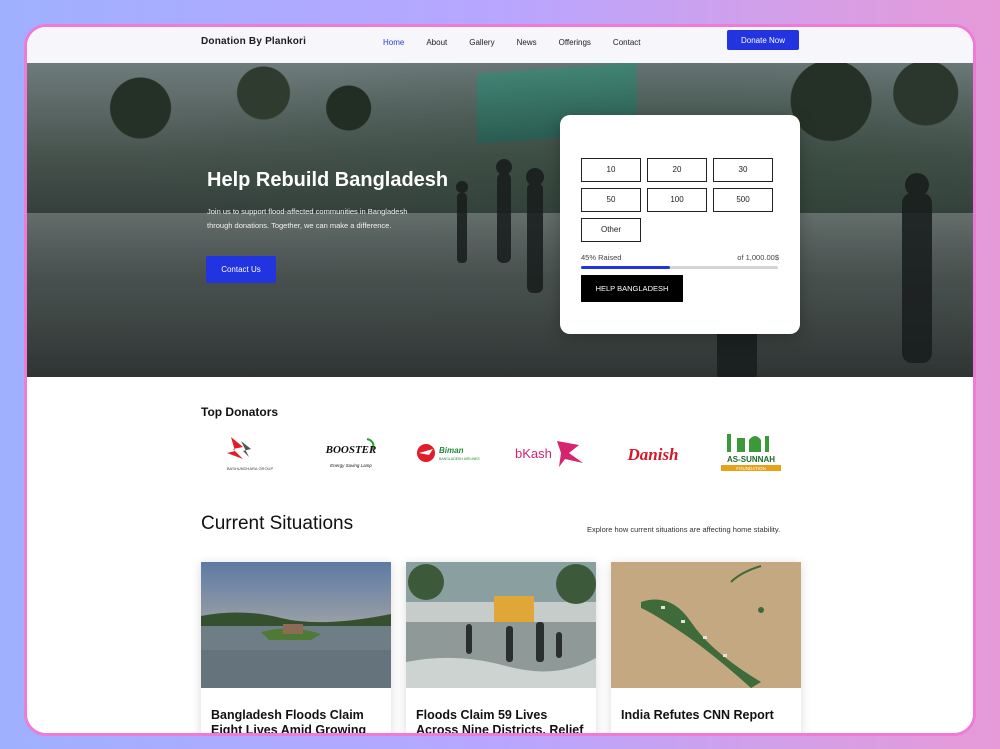 The image size is (1000, 749). Describe the element at coordinates (240, 412) in the screenshot. I see `top-donators-title: Top Donators` at that location.